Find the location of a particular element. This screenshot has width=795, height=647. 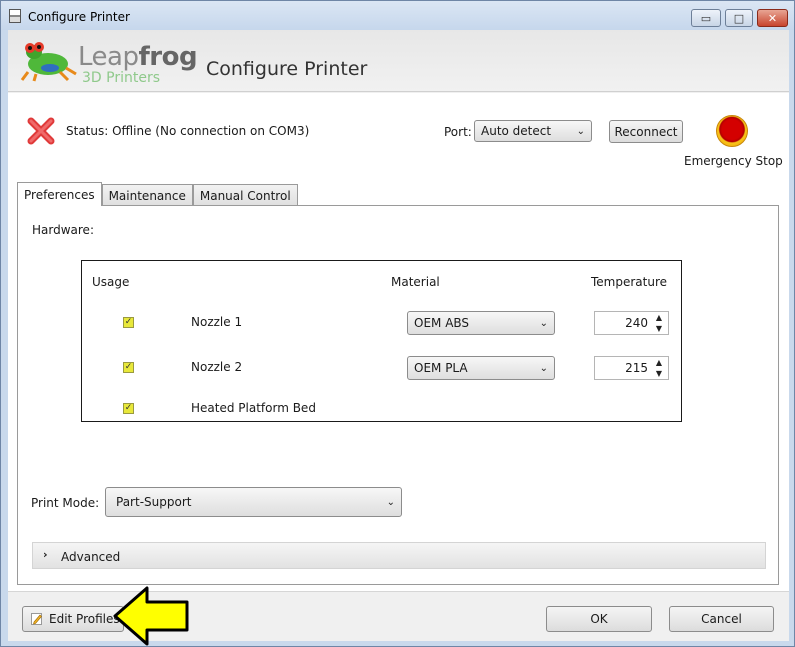

leapfrog-logo: Leapfrog 3D Printers is located at coordinates (109, 62).